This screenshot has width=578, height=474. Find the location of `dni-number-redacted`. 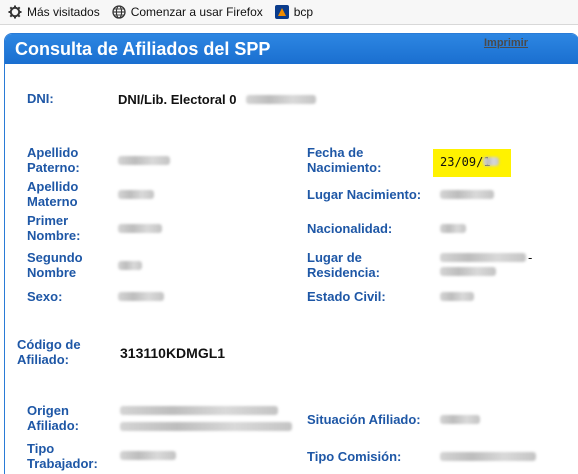

dni-number-redacted is located at coordinates (281, 99).